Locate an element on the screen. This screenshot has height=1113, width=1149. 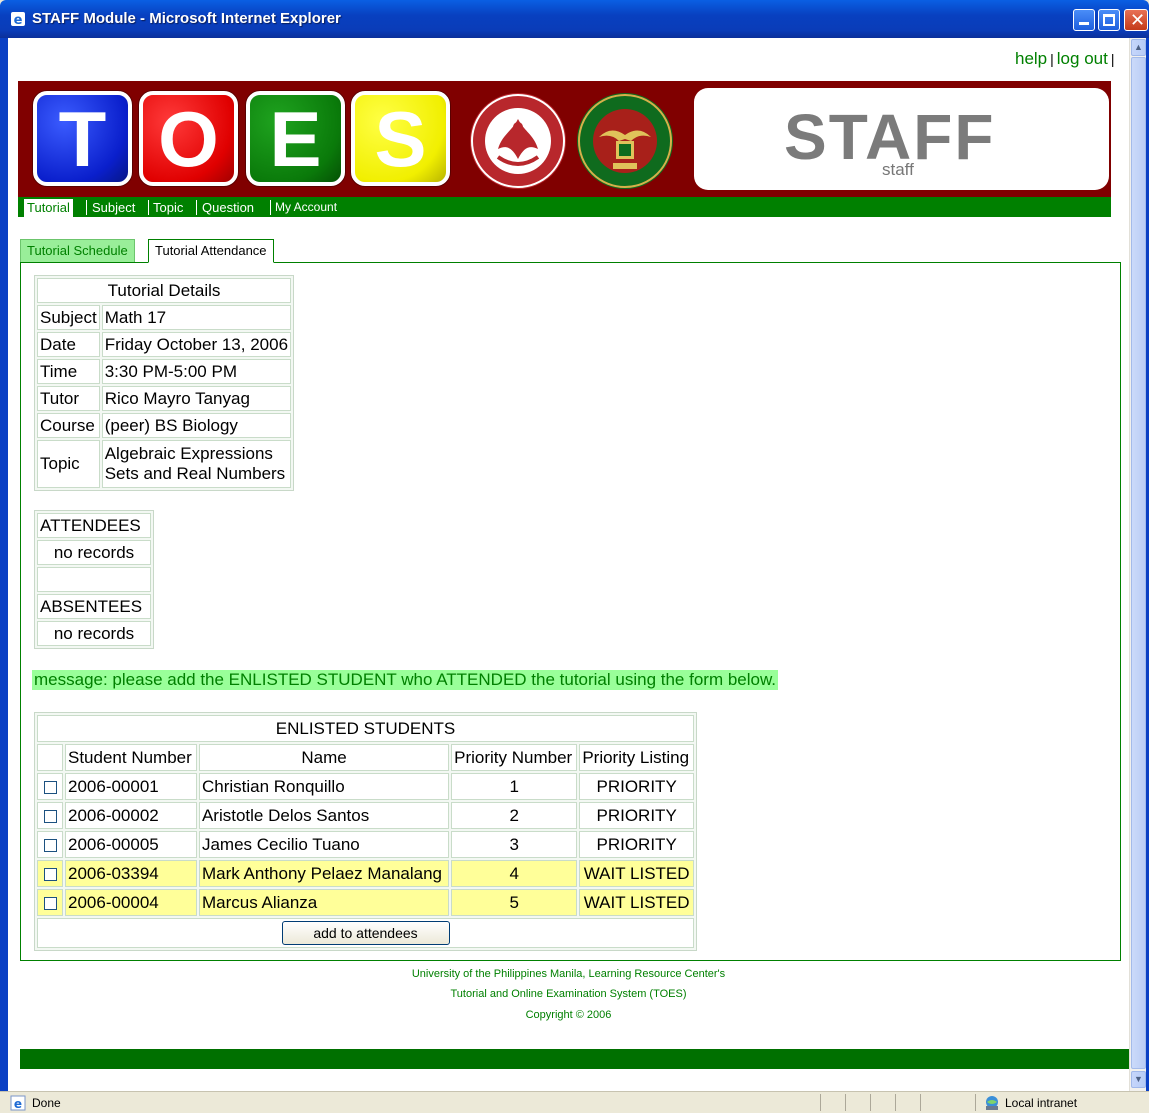
status-bar: e Done Local intranet is located at coordinates (574, 1102).